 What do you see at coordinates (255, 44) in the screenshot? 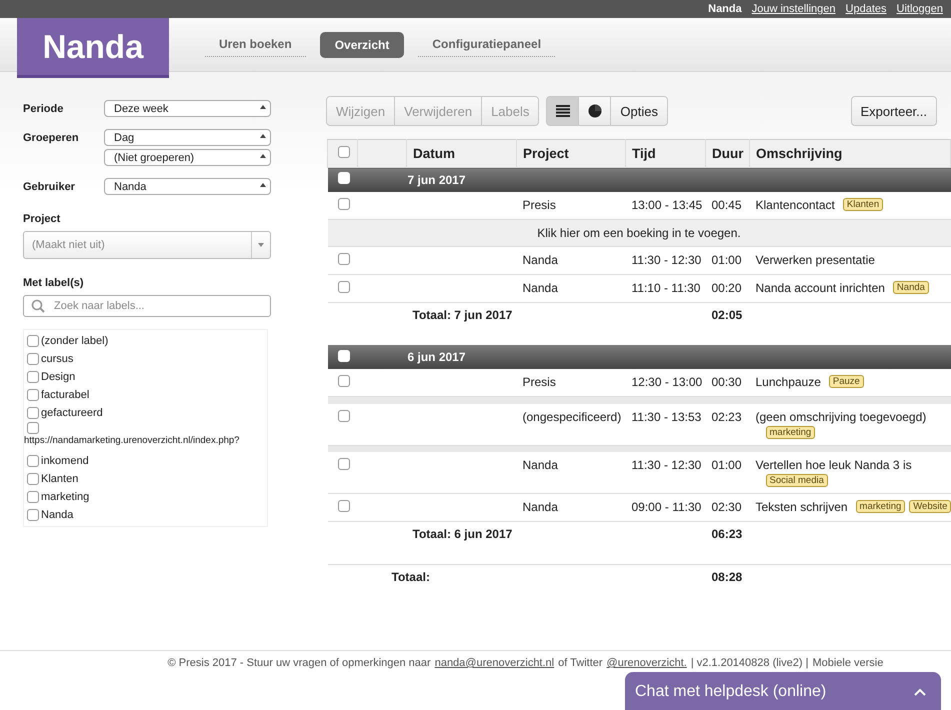
I see `nav-tab: Uren boeken` at bounding box center [255, 44].